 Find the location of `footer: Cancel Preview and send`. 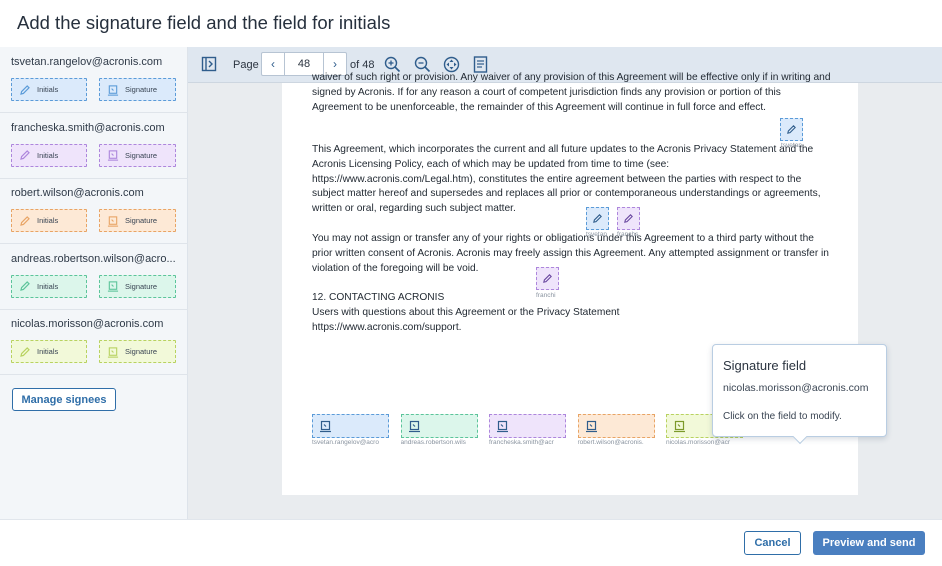

footer: Cancel Preview and send is located at coordinates (471, 542).